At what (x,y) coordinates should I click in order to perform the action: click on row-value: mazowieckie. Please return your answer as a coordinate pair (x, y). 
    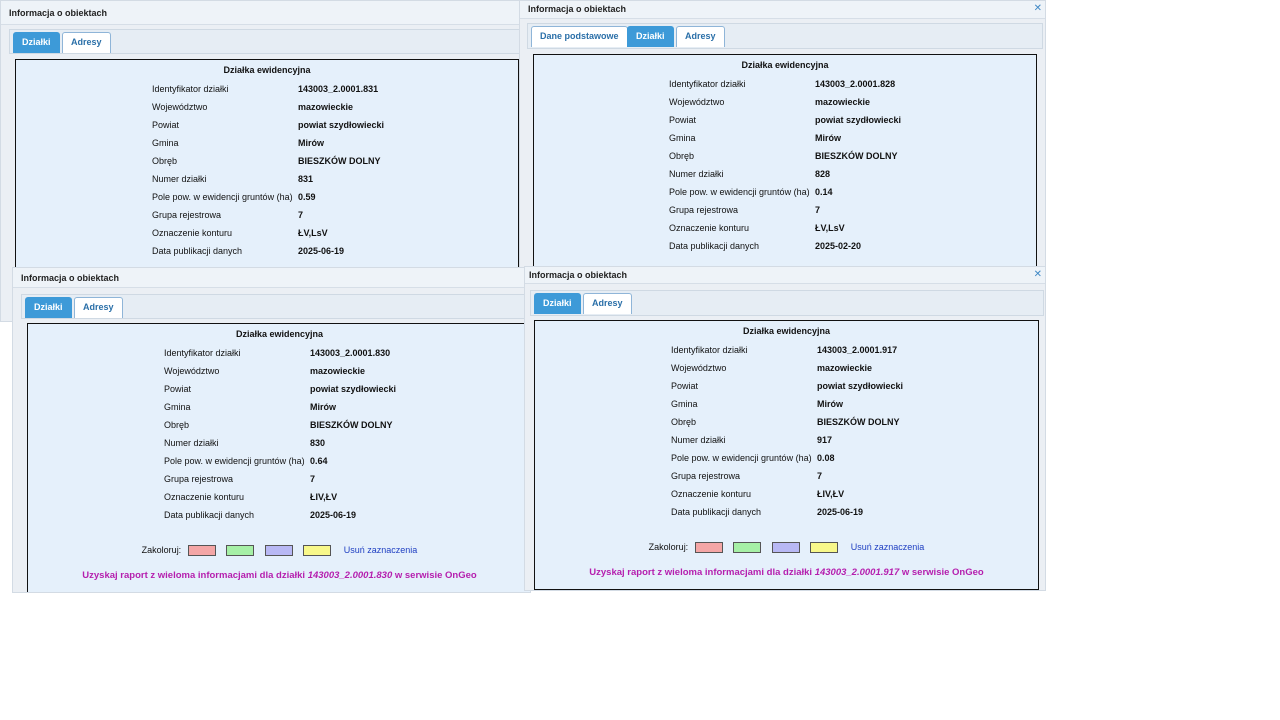
    Looking at the image, I should click on (845, 368).